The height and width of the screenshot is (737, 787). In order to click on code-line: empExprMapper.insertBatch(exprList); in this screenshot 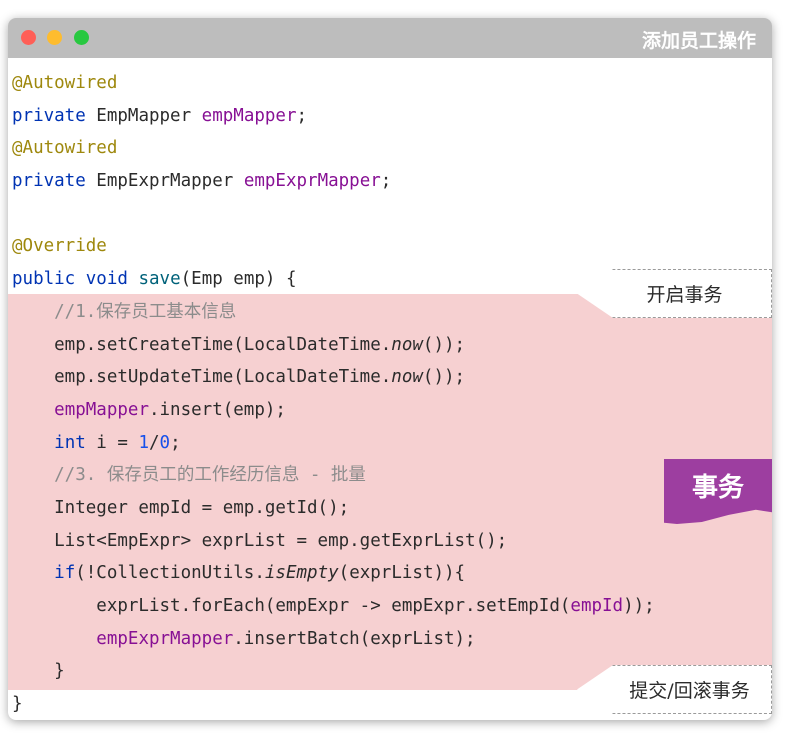, I will do `click(286, 638)`.